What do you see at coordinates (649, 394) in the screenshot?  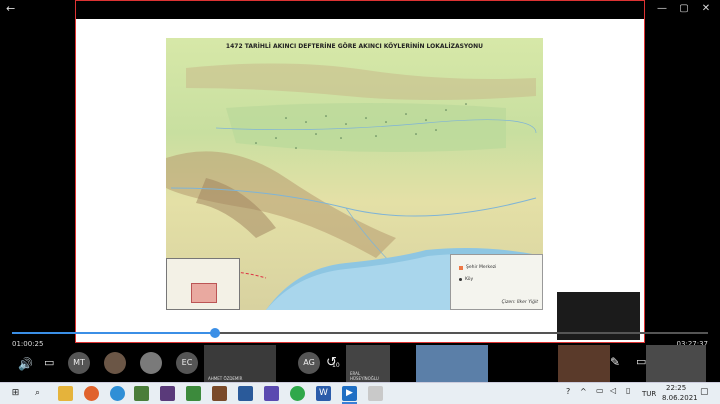 I see `language-indicator: TUR` at bounding box center [649, 394].